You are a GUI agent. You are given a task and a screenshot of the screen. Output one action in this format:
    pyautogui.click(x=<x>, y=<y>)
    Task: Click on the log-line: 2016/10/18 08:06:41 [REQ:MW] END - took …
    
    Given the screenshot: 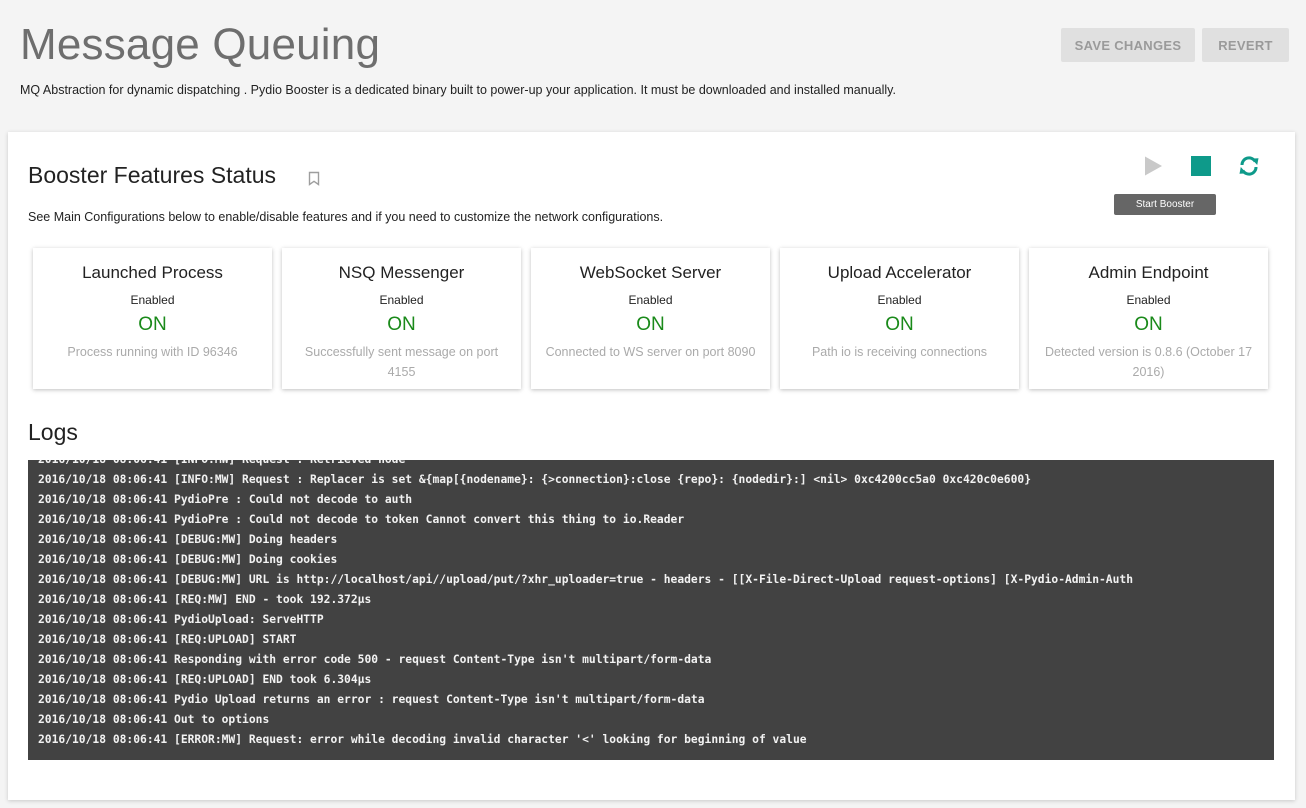 What is the action you would take?
    pyautogui.click(x=205, y=599)
    